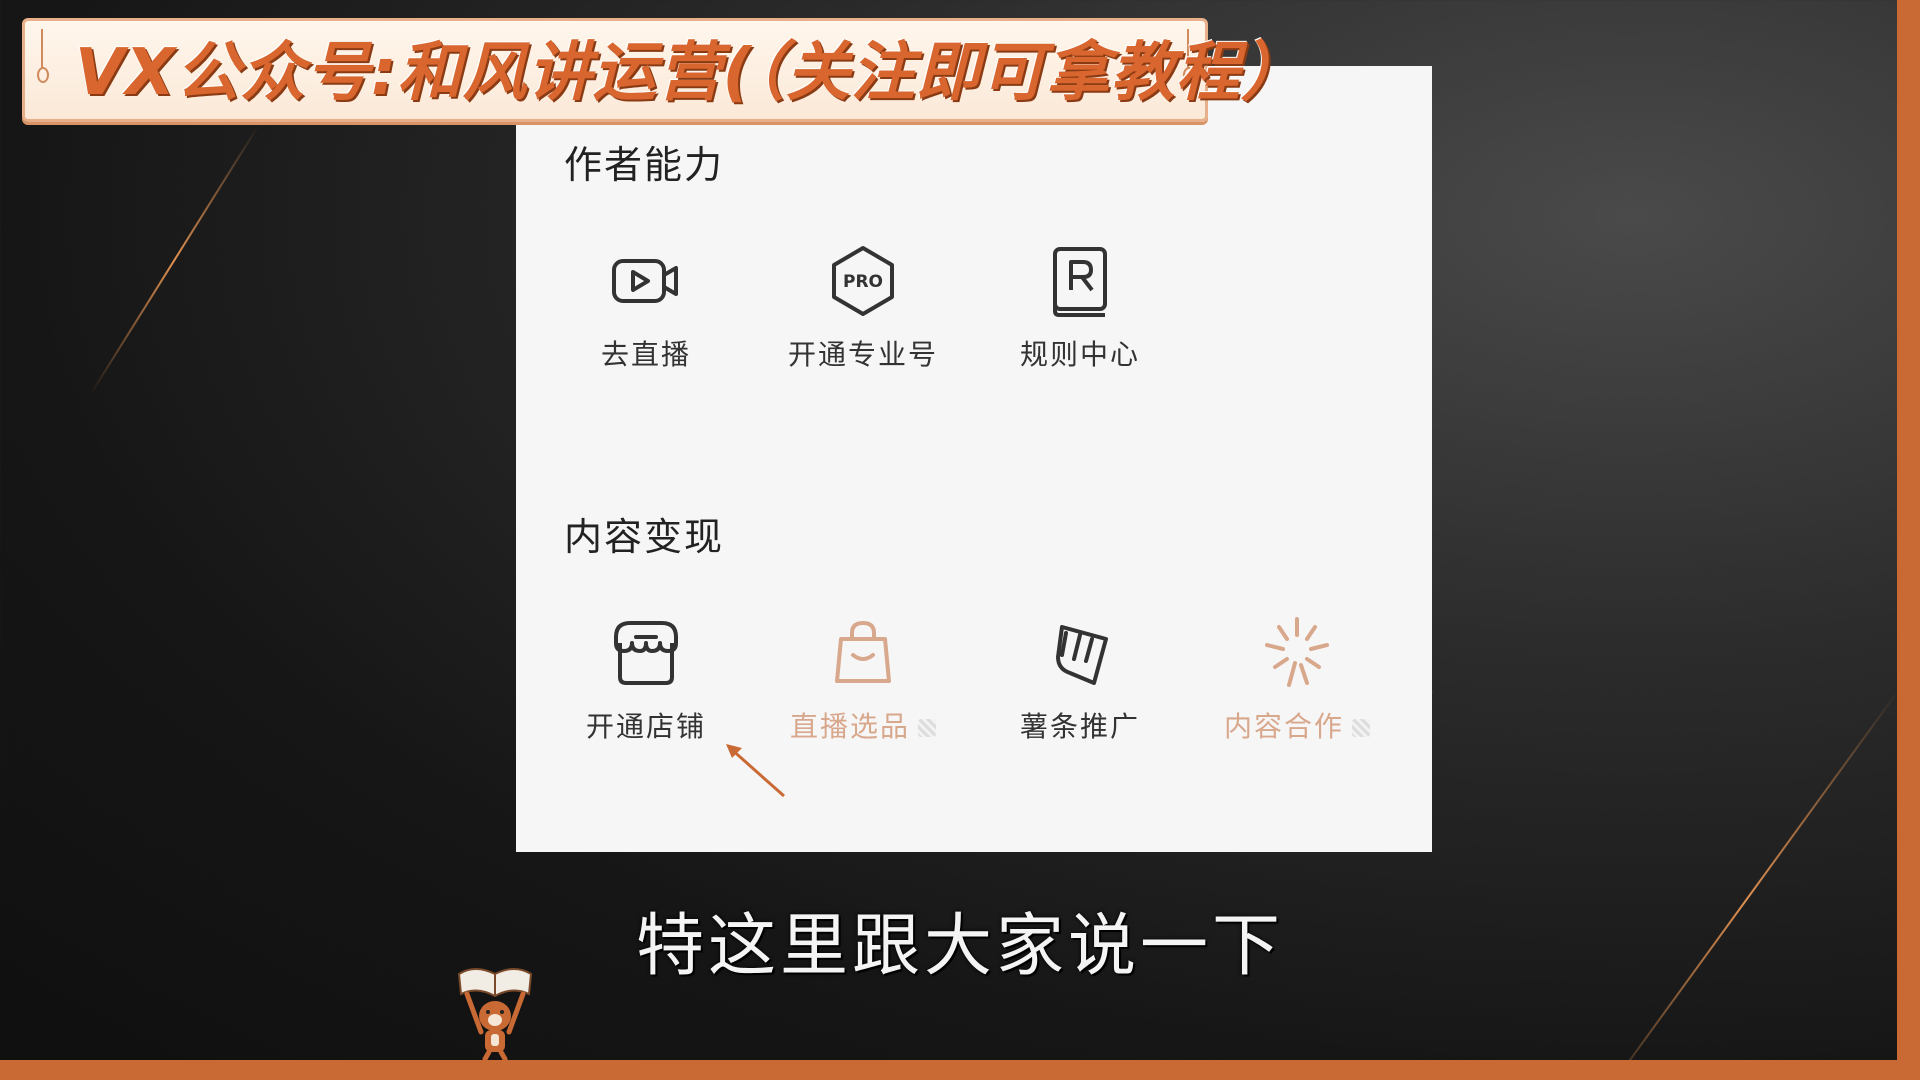 This screenshot has height=1080, width=1920. What do you see at coordinates (1297, 652) in the screenshot?
I see `sparkle-icon` at bounding box center [1297, 652].